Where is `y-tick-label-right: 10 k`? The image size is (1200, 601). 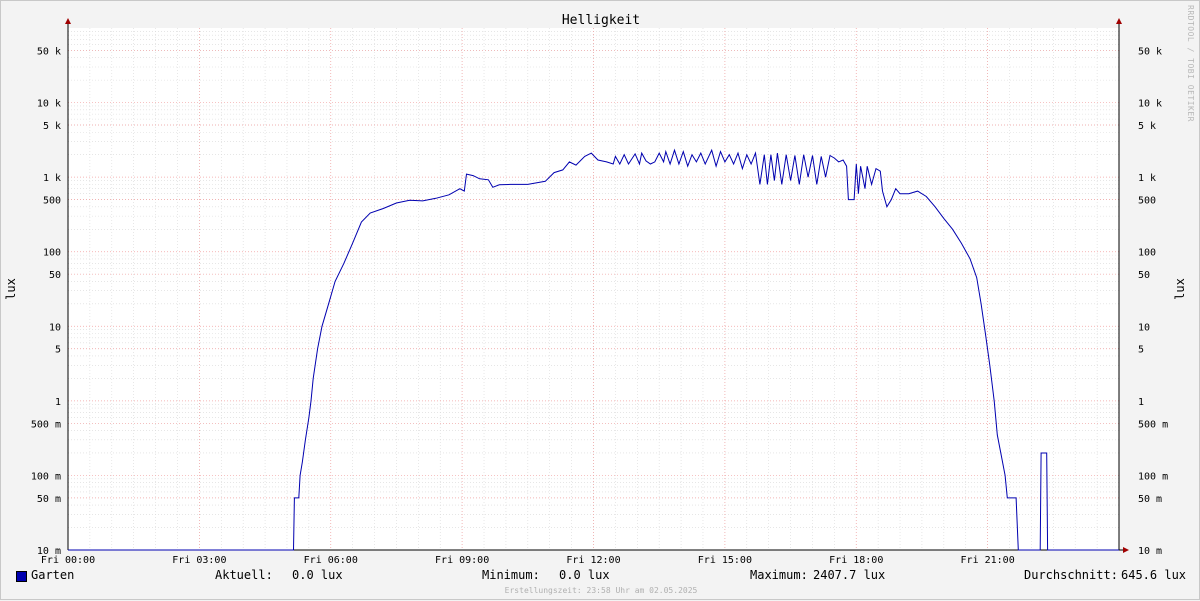 y-tick-label-right: 10 k is located at coordinates (1150, 104).